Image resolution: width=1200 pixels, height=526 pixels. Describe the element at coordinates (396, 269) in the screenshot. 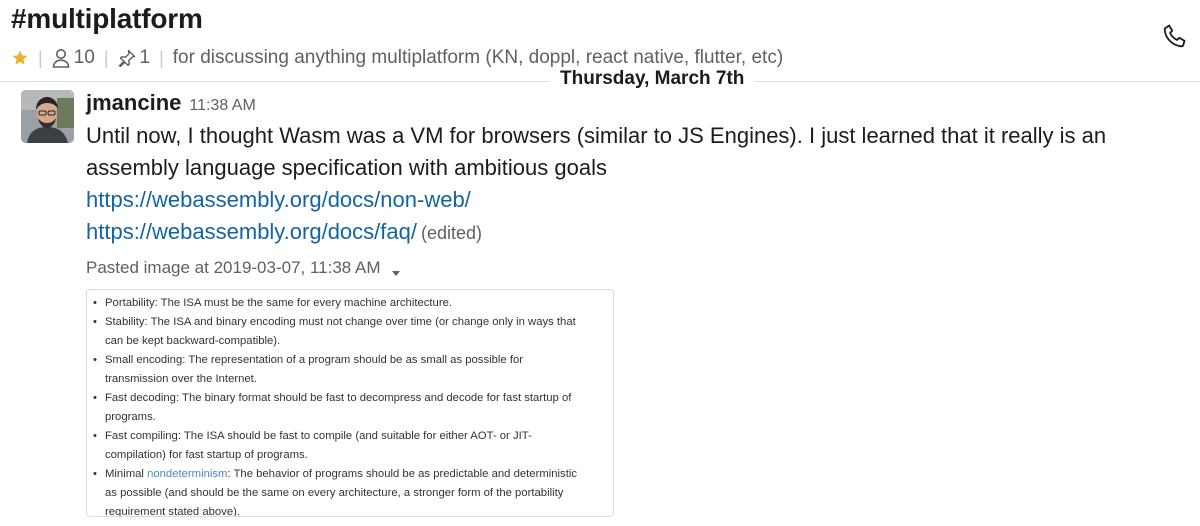

I see `chevron-down-icon` at that location.